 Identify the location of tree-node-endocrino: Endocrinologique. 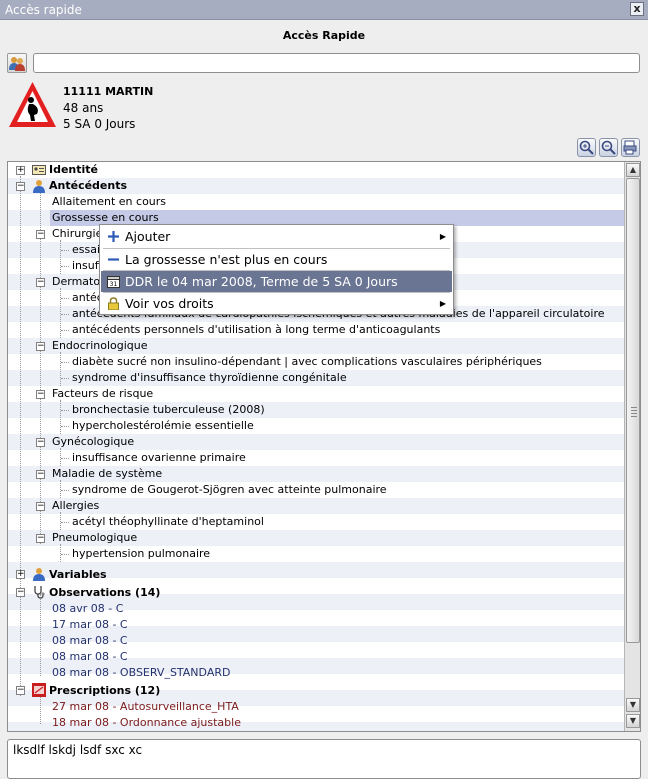
(100, 346).